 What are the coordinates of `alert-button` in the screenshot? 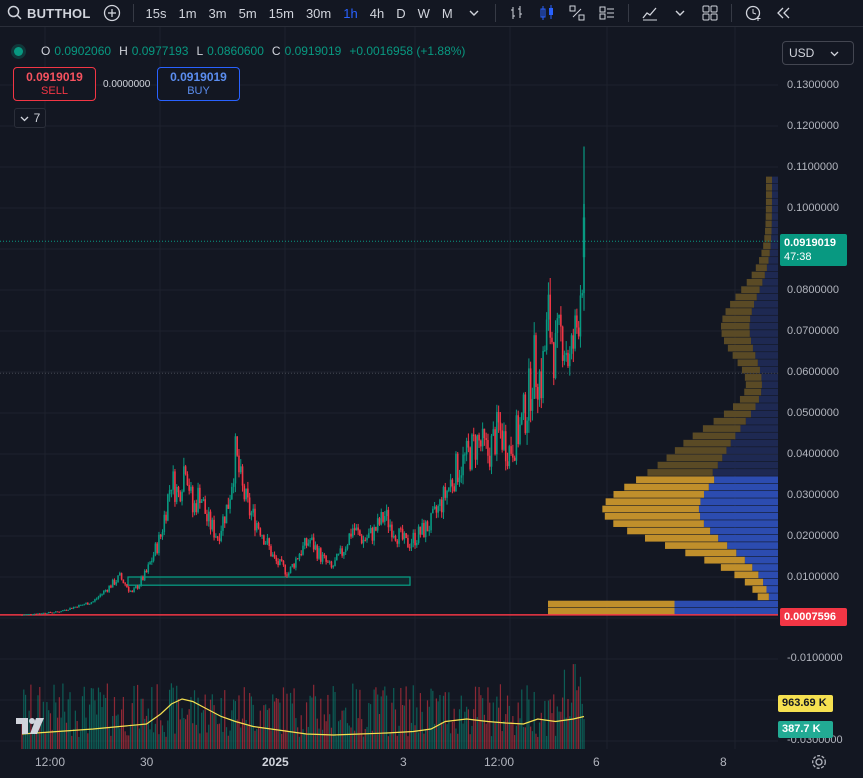 It's located at (753, 13).